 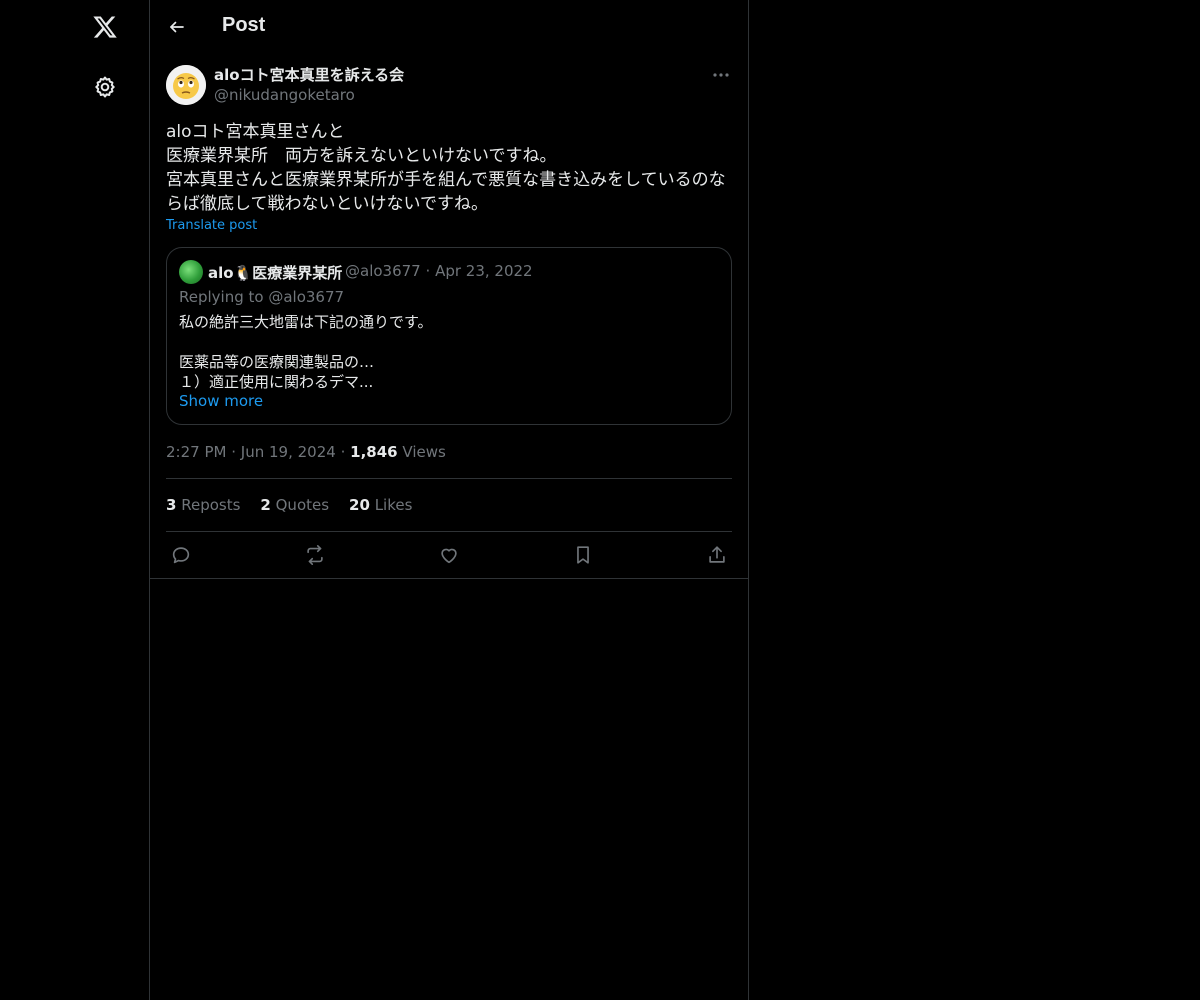 I want to click on post-date: Jun 19, 2024, so click(x=288, y=452).